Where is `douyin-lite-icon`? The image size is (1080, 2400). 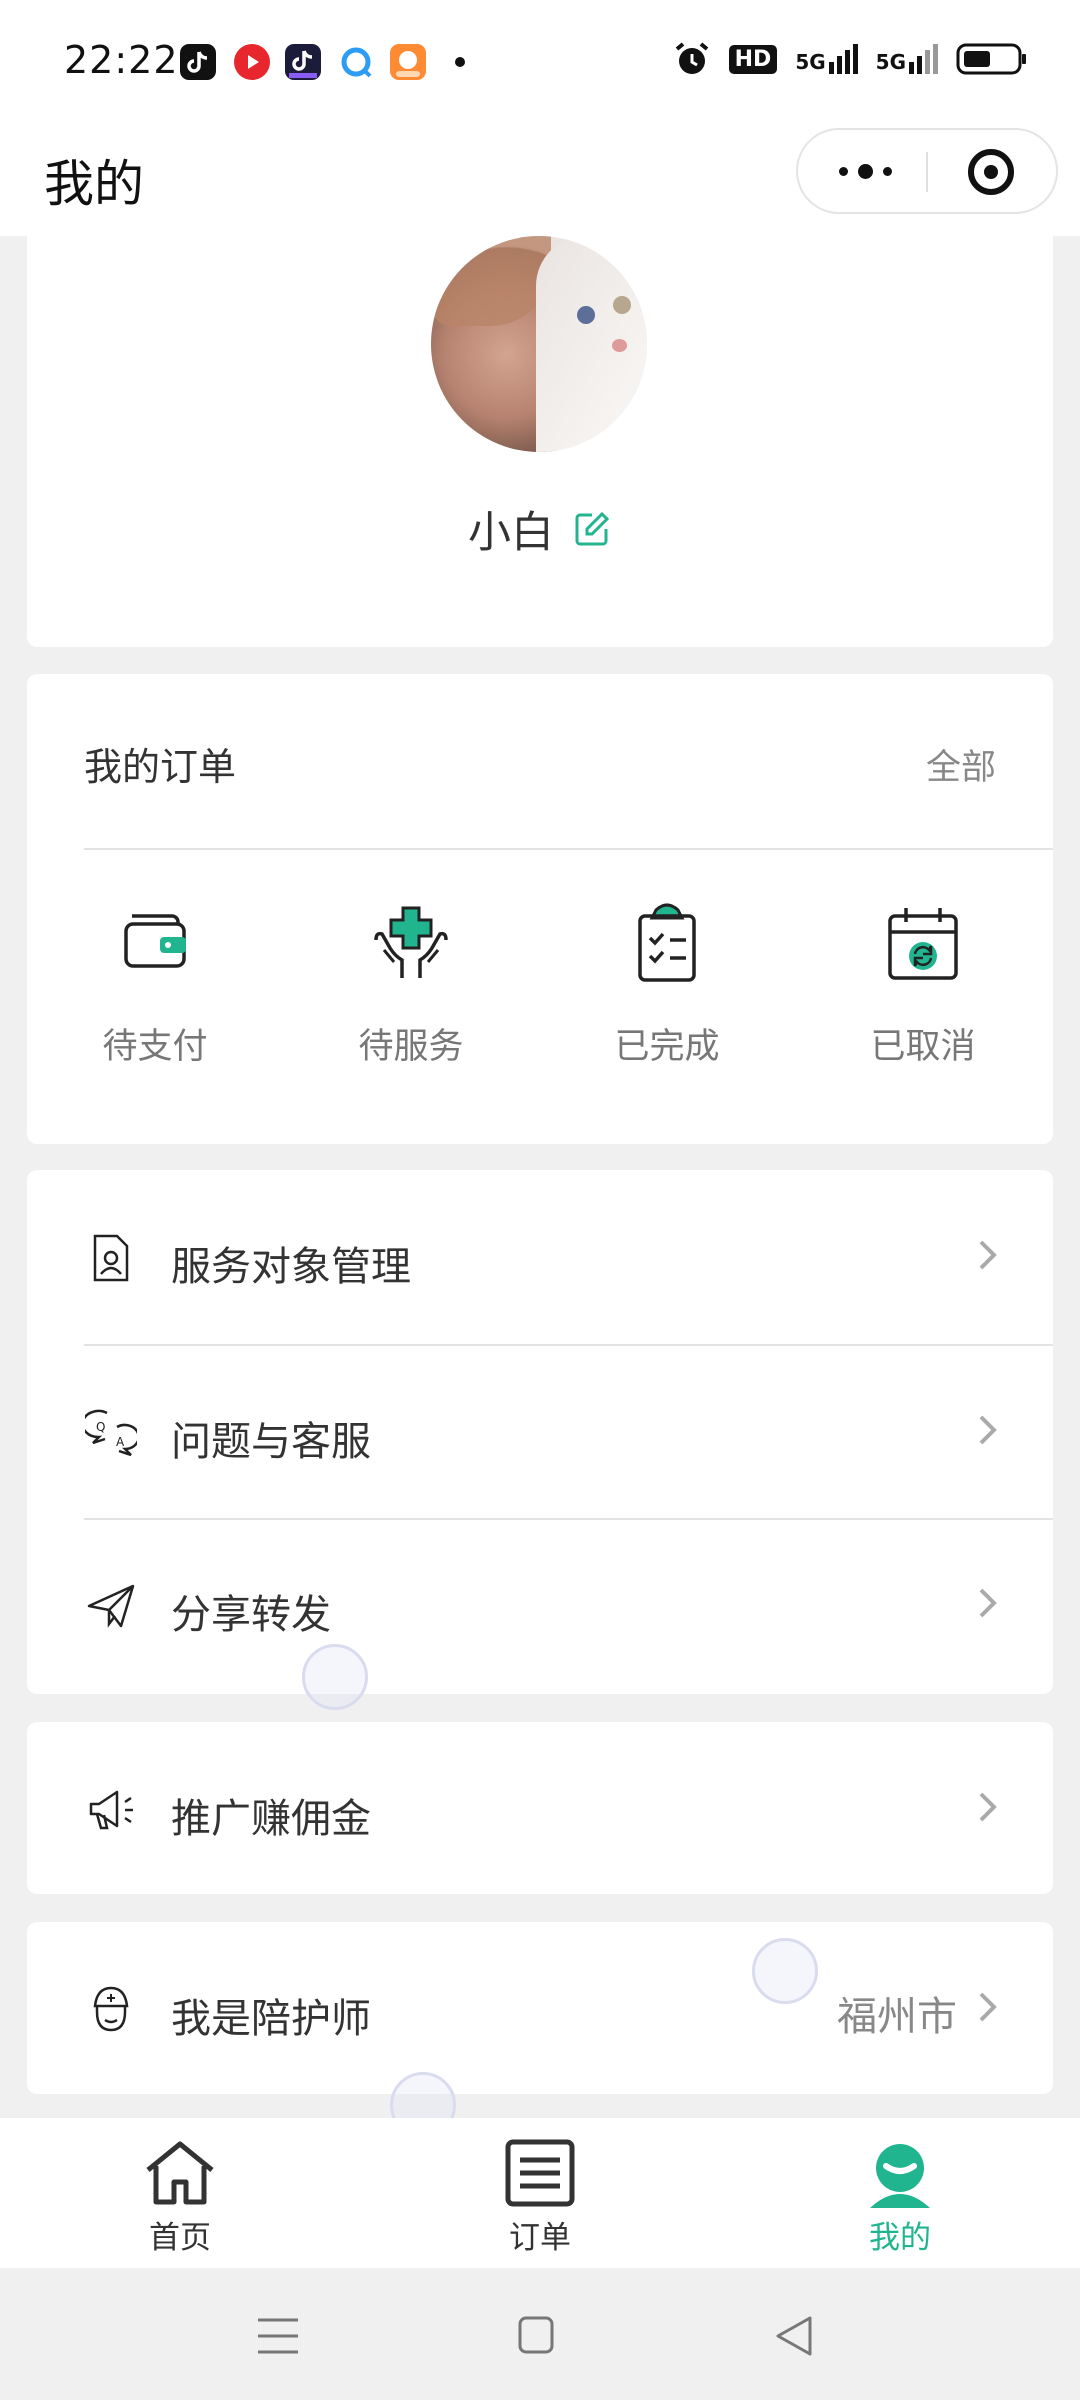 douyin-lite-icon is located at coordinates (303, 62).